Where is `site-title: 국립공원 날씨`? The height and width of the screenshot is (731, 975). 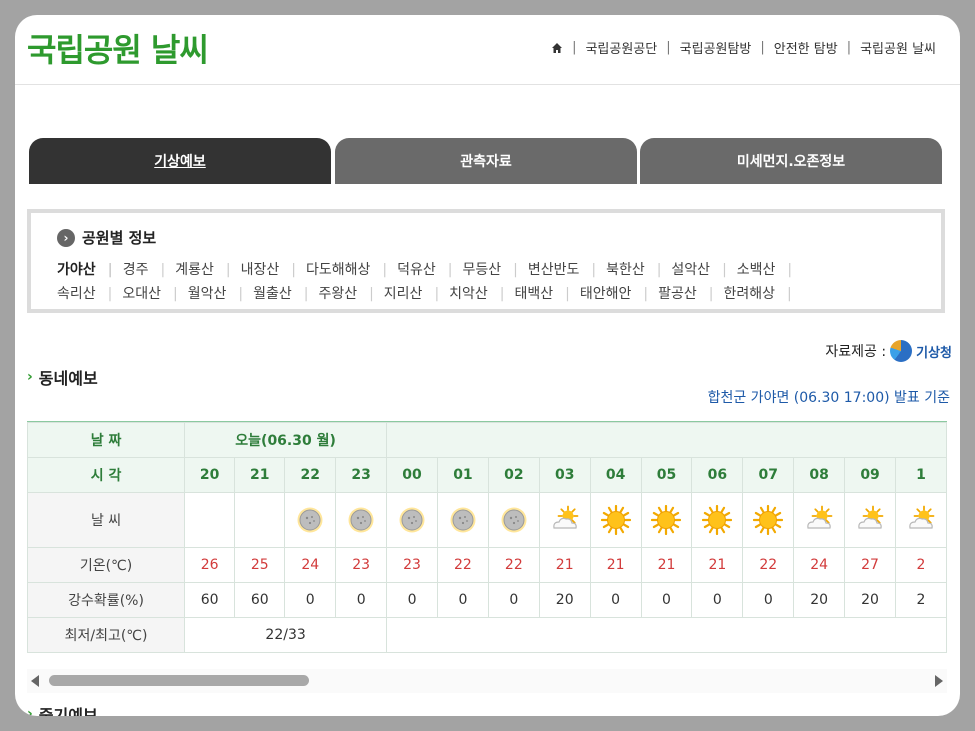 site-title: 국립공원 날씨 is located at coordinates (118, 48).